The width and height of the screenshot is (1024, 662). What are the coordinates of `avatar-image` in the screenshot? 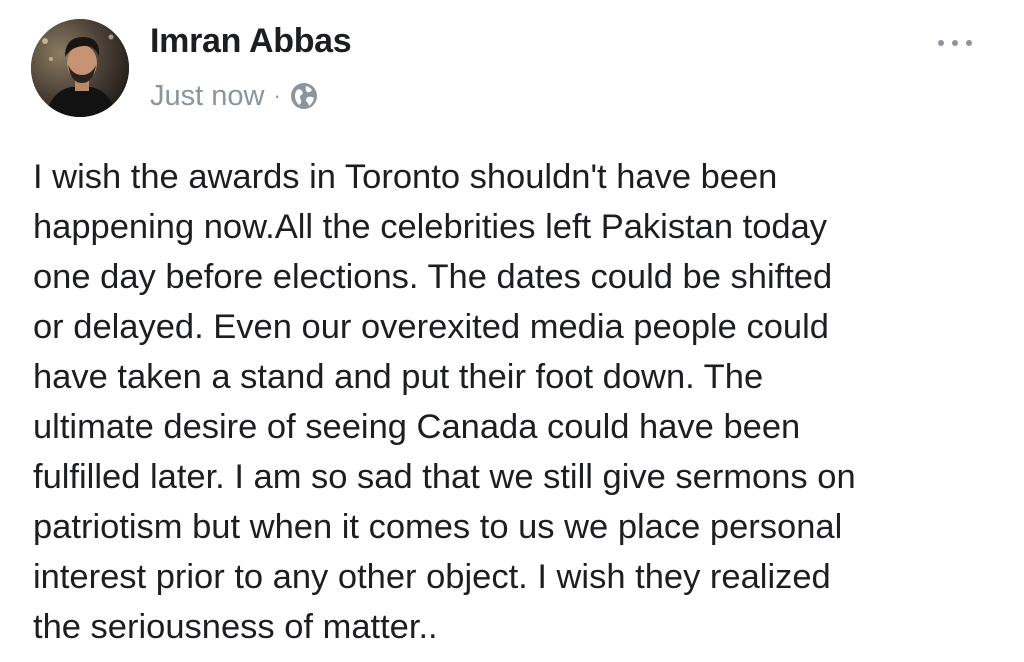 It's located at (80, 68).